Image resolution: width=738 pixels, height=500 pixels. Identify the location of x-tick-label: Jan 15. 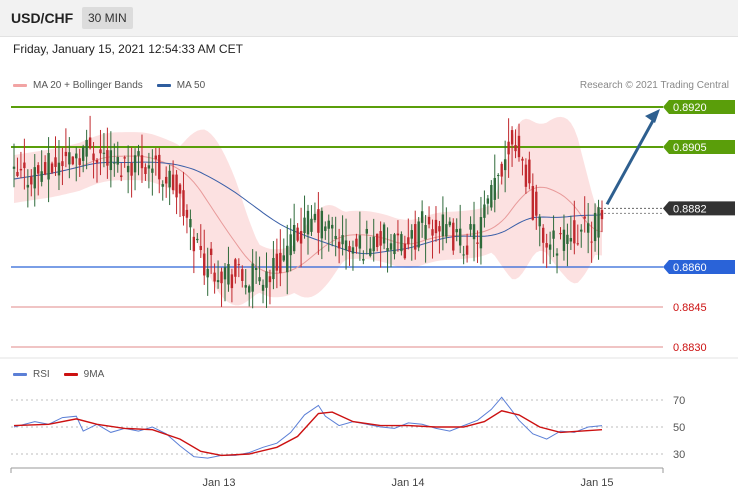
(596, 483).